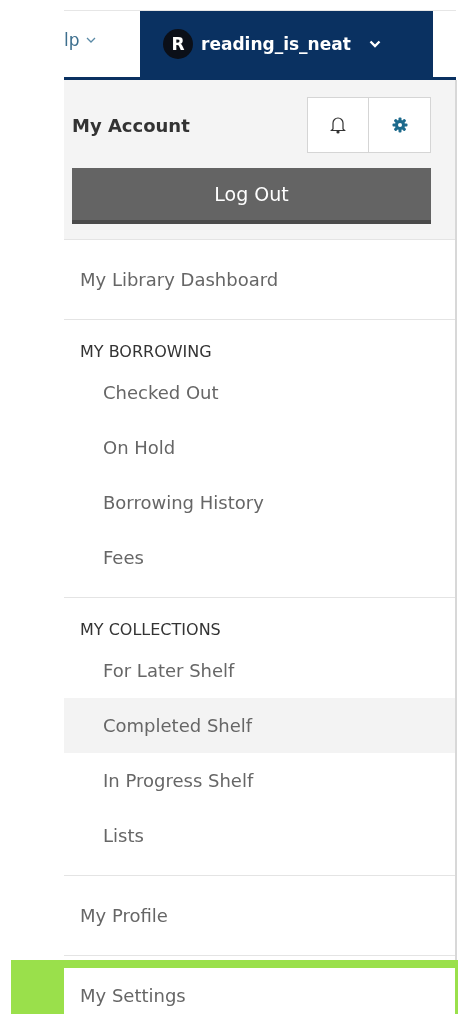 The width and height of the screenshot is (458, 1014). Describe the element at coordinates (259, 670) in the screenshot. I see `menu-link: For Later Shelf` at that location.